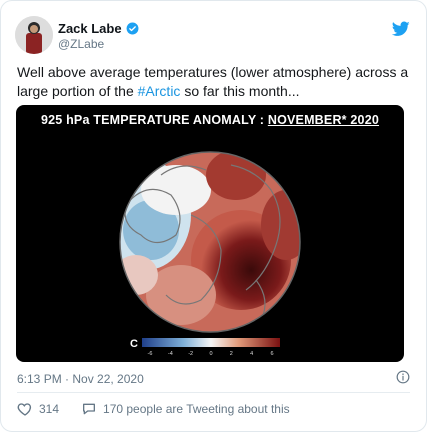  I want to click on colorbar-tick-label: -6, so click(150, 354).